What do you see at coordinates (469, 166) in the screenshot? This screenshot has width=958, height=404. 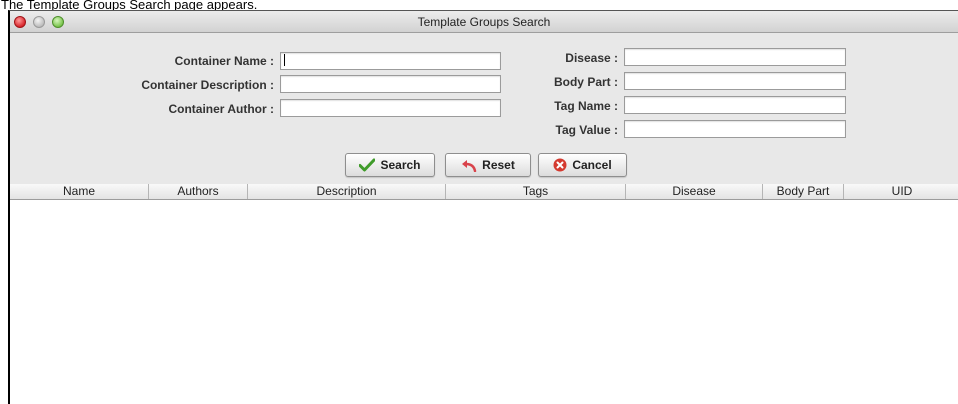 I see `undo-arrow-icon` at bounding box center [469, 166].